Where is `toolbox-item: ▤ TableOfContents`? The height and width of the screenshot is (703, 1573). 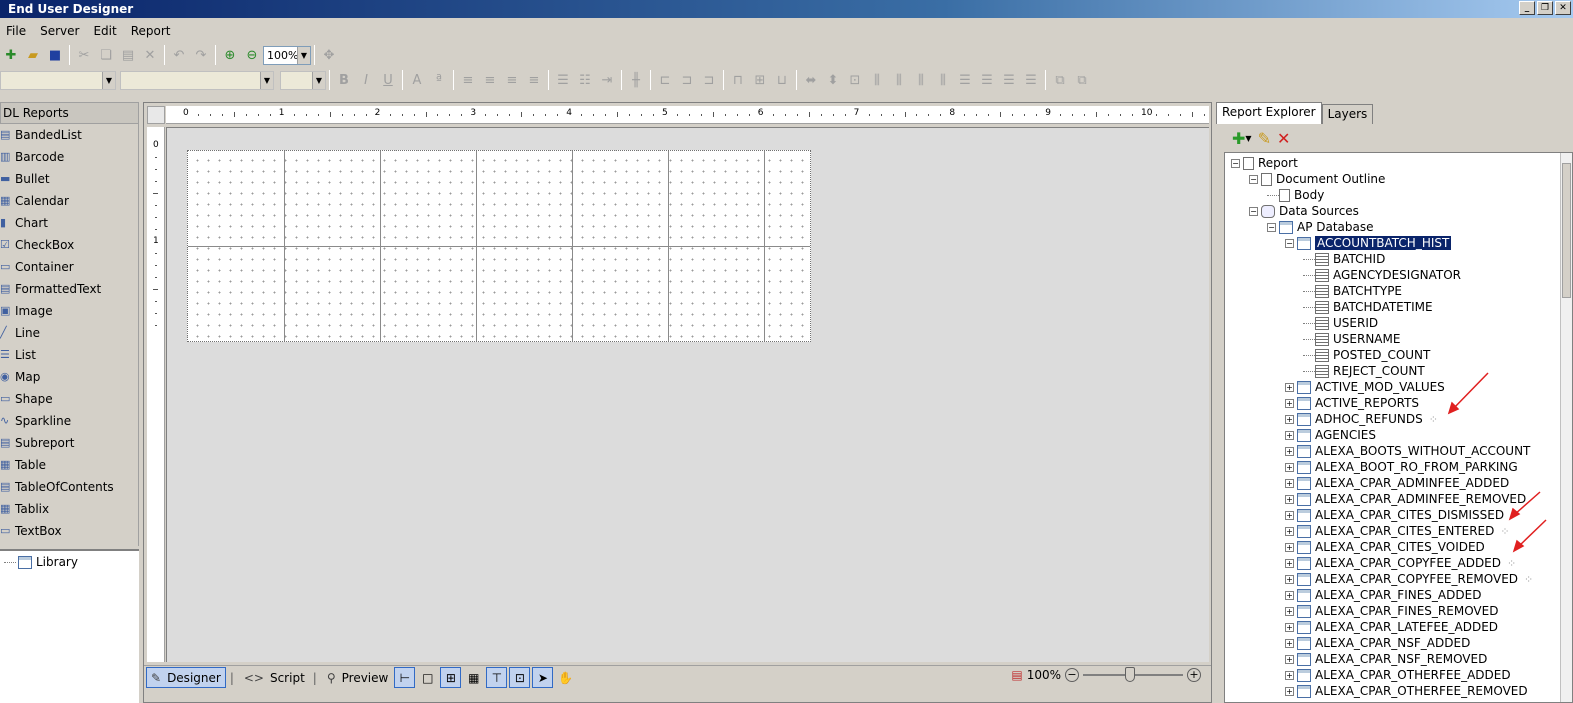 toolbox-item: ▤ TableOfContents is located at coordinates (69, 487).